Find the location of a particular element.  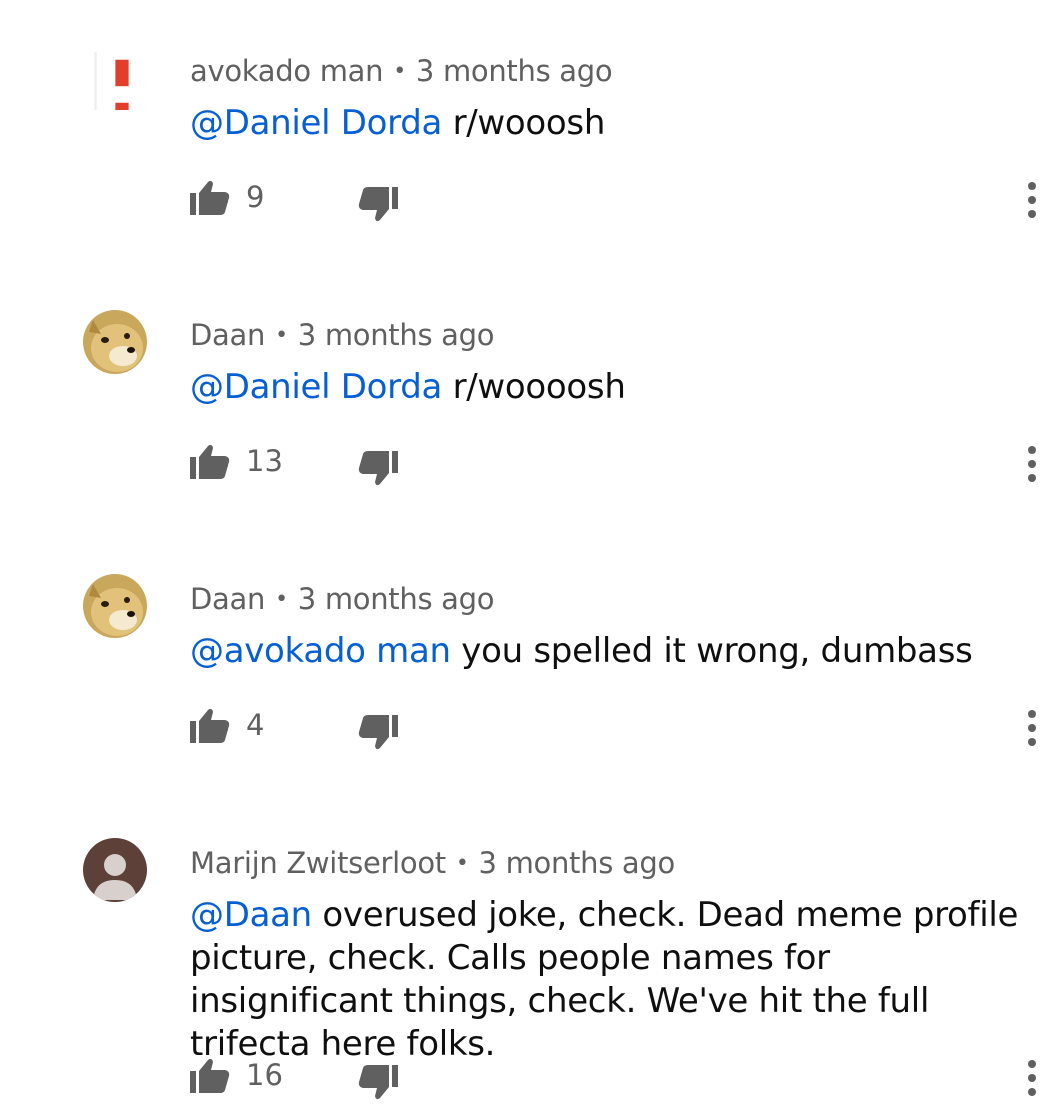

comment-text: @Daniel Dorda r/woooosh is located at coordinates (610, 387).